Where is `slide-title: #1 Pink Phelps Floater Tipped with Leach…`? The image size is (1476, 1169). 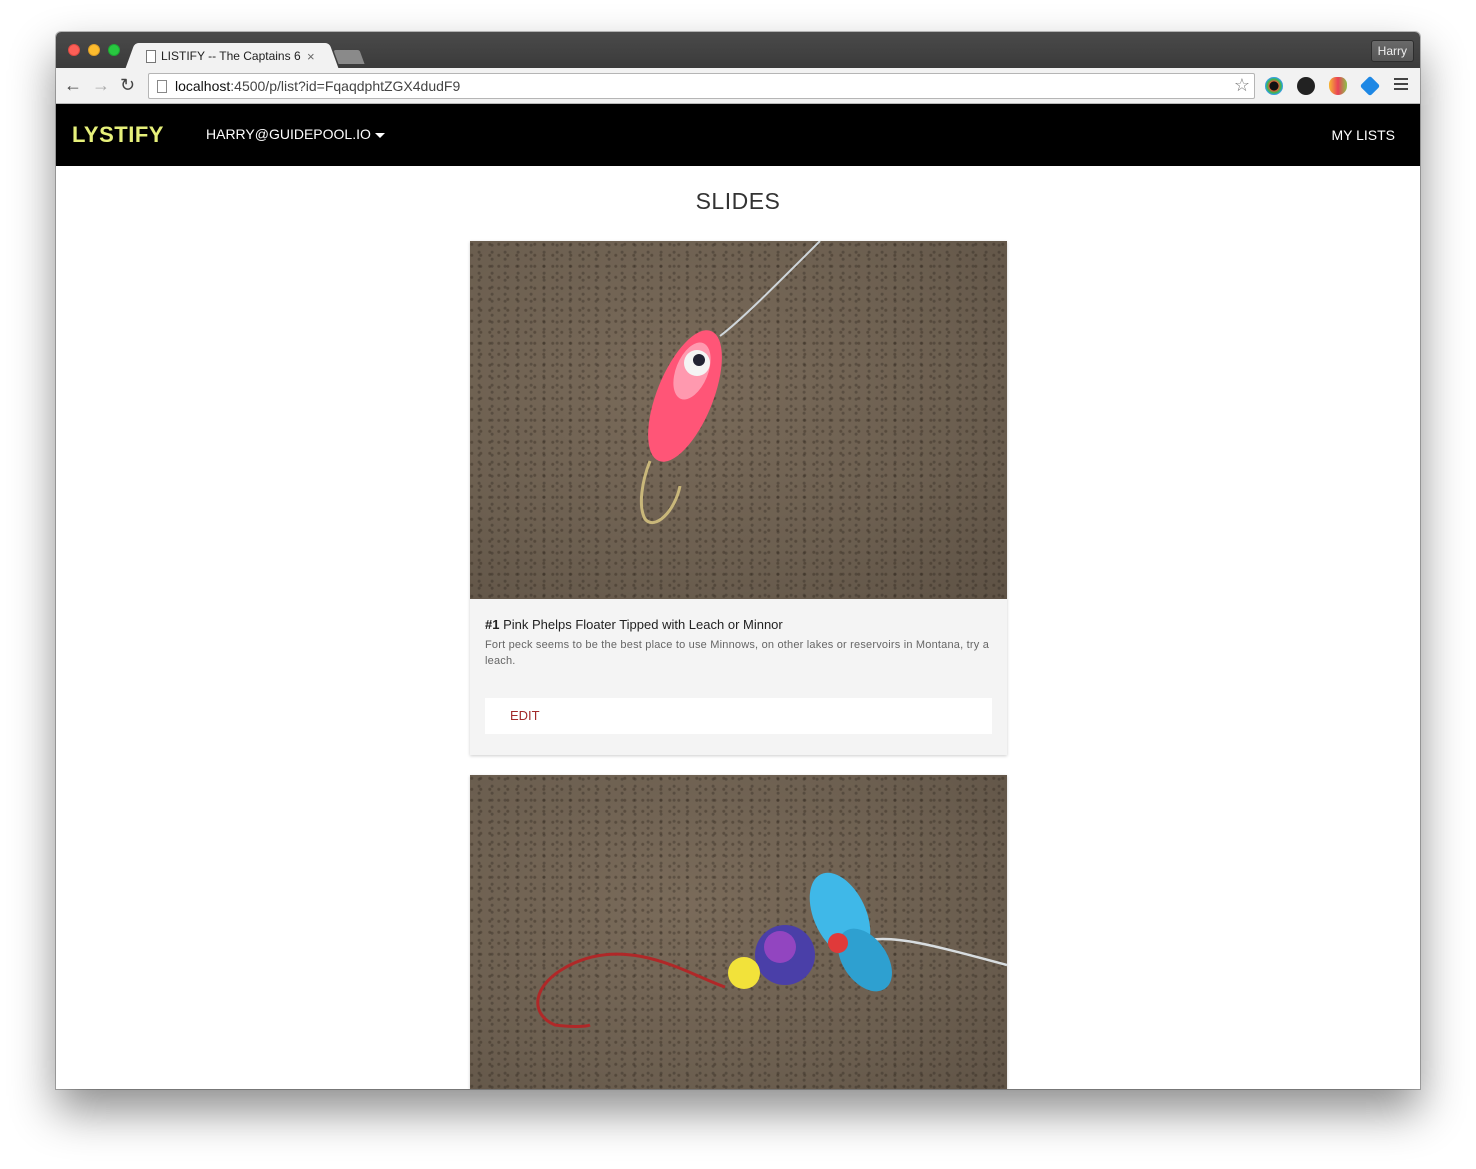
slide-title: #1 Pink Phelps Floater Tipped with Leach… is located at coordinates (738, 624).